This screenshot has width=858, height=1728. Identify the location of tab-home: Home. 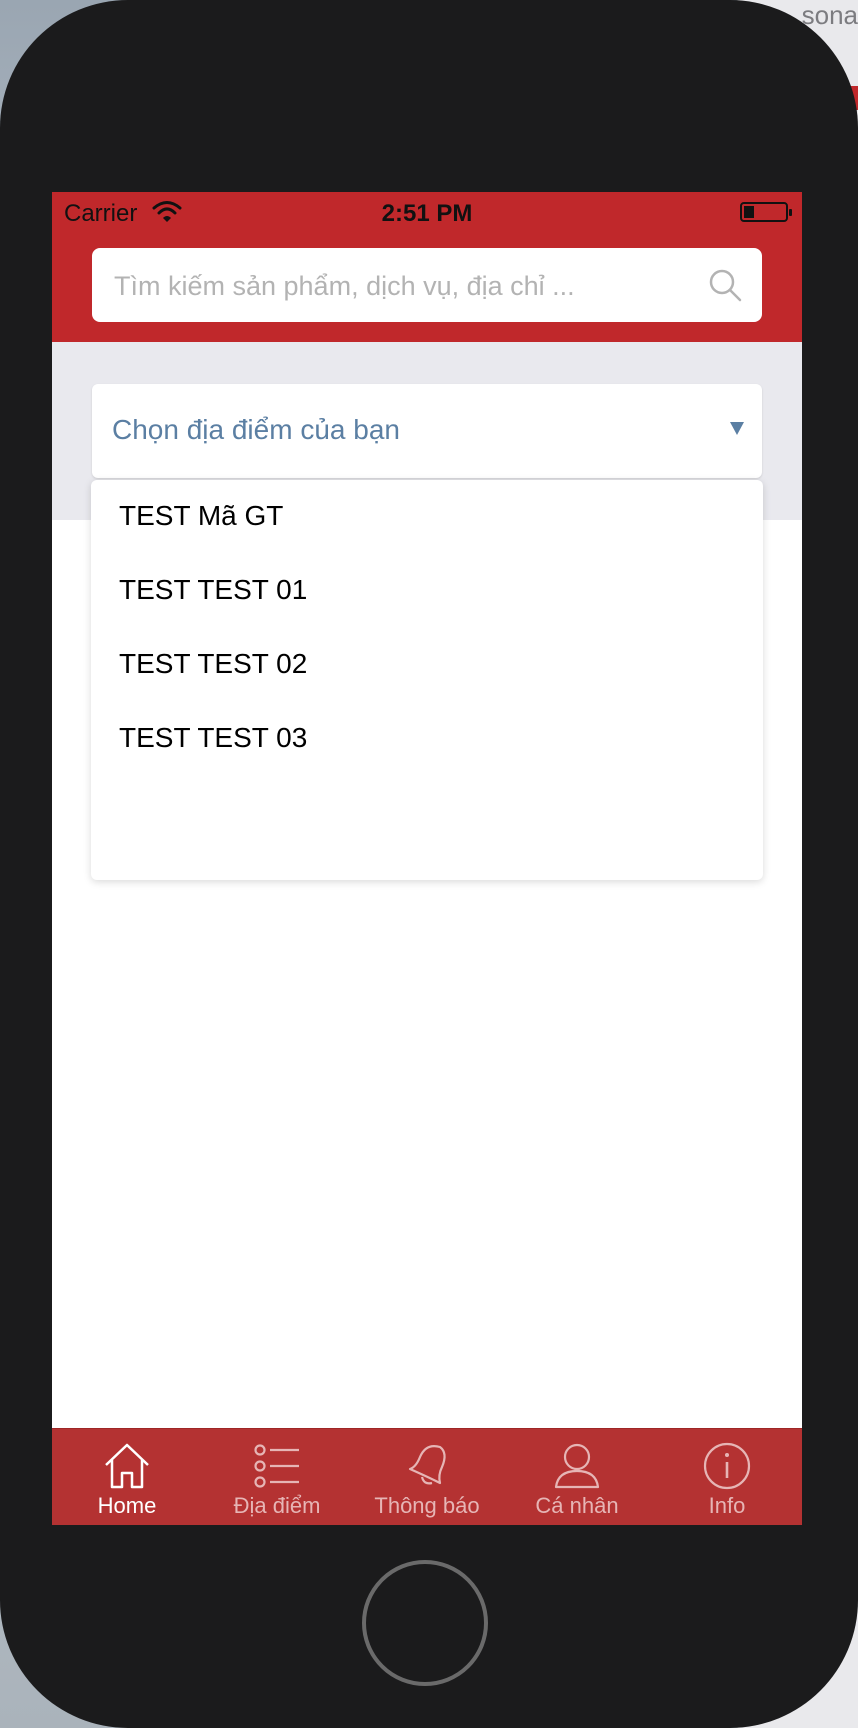
(127, 1477).